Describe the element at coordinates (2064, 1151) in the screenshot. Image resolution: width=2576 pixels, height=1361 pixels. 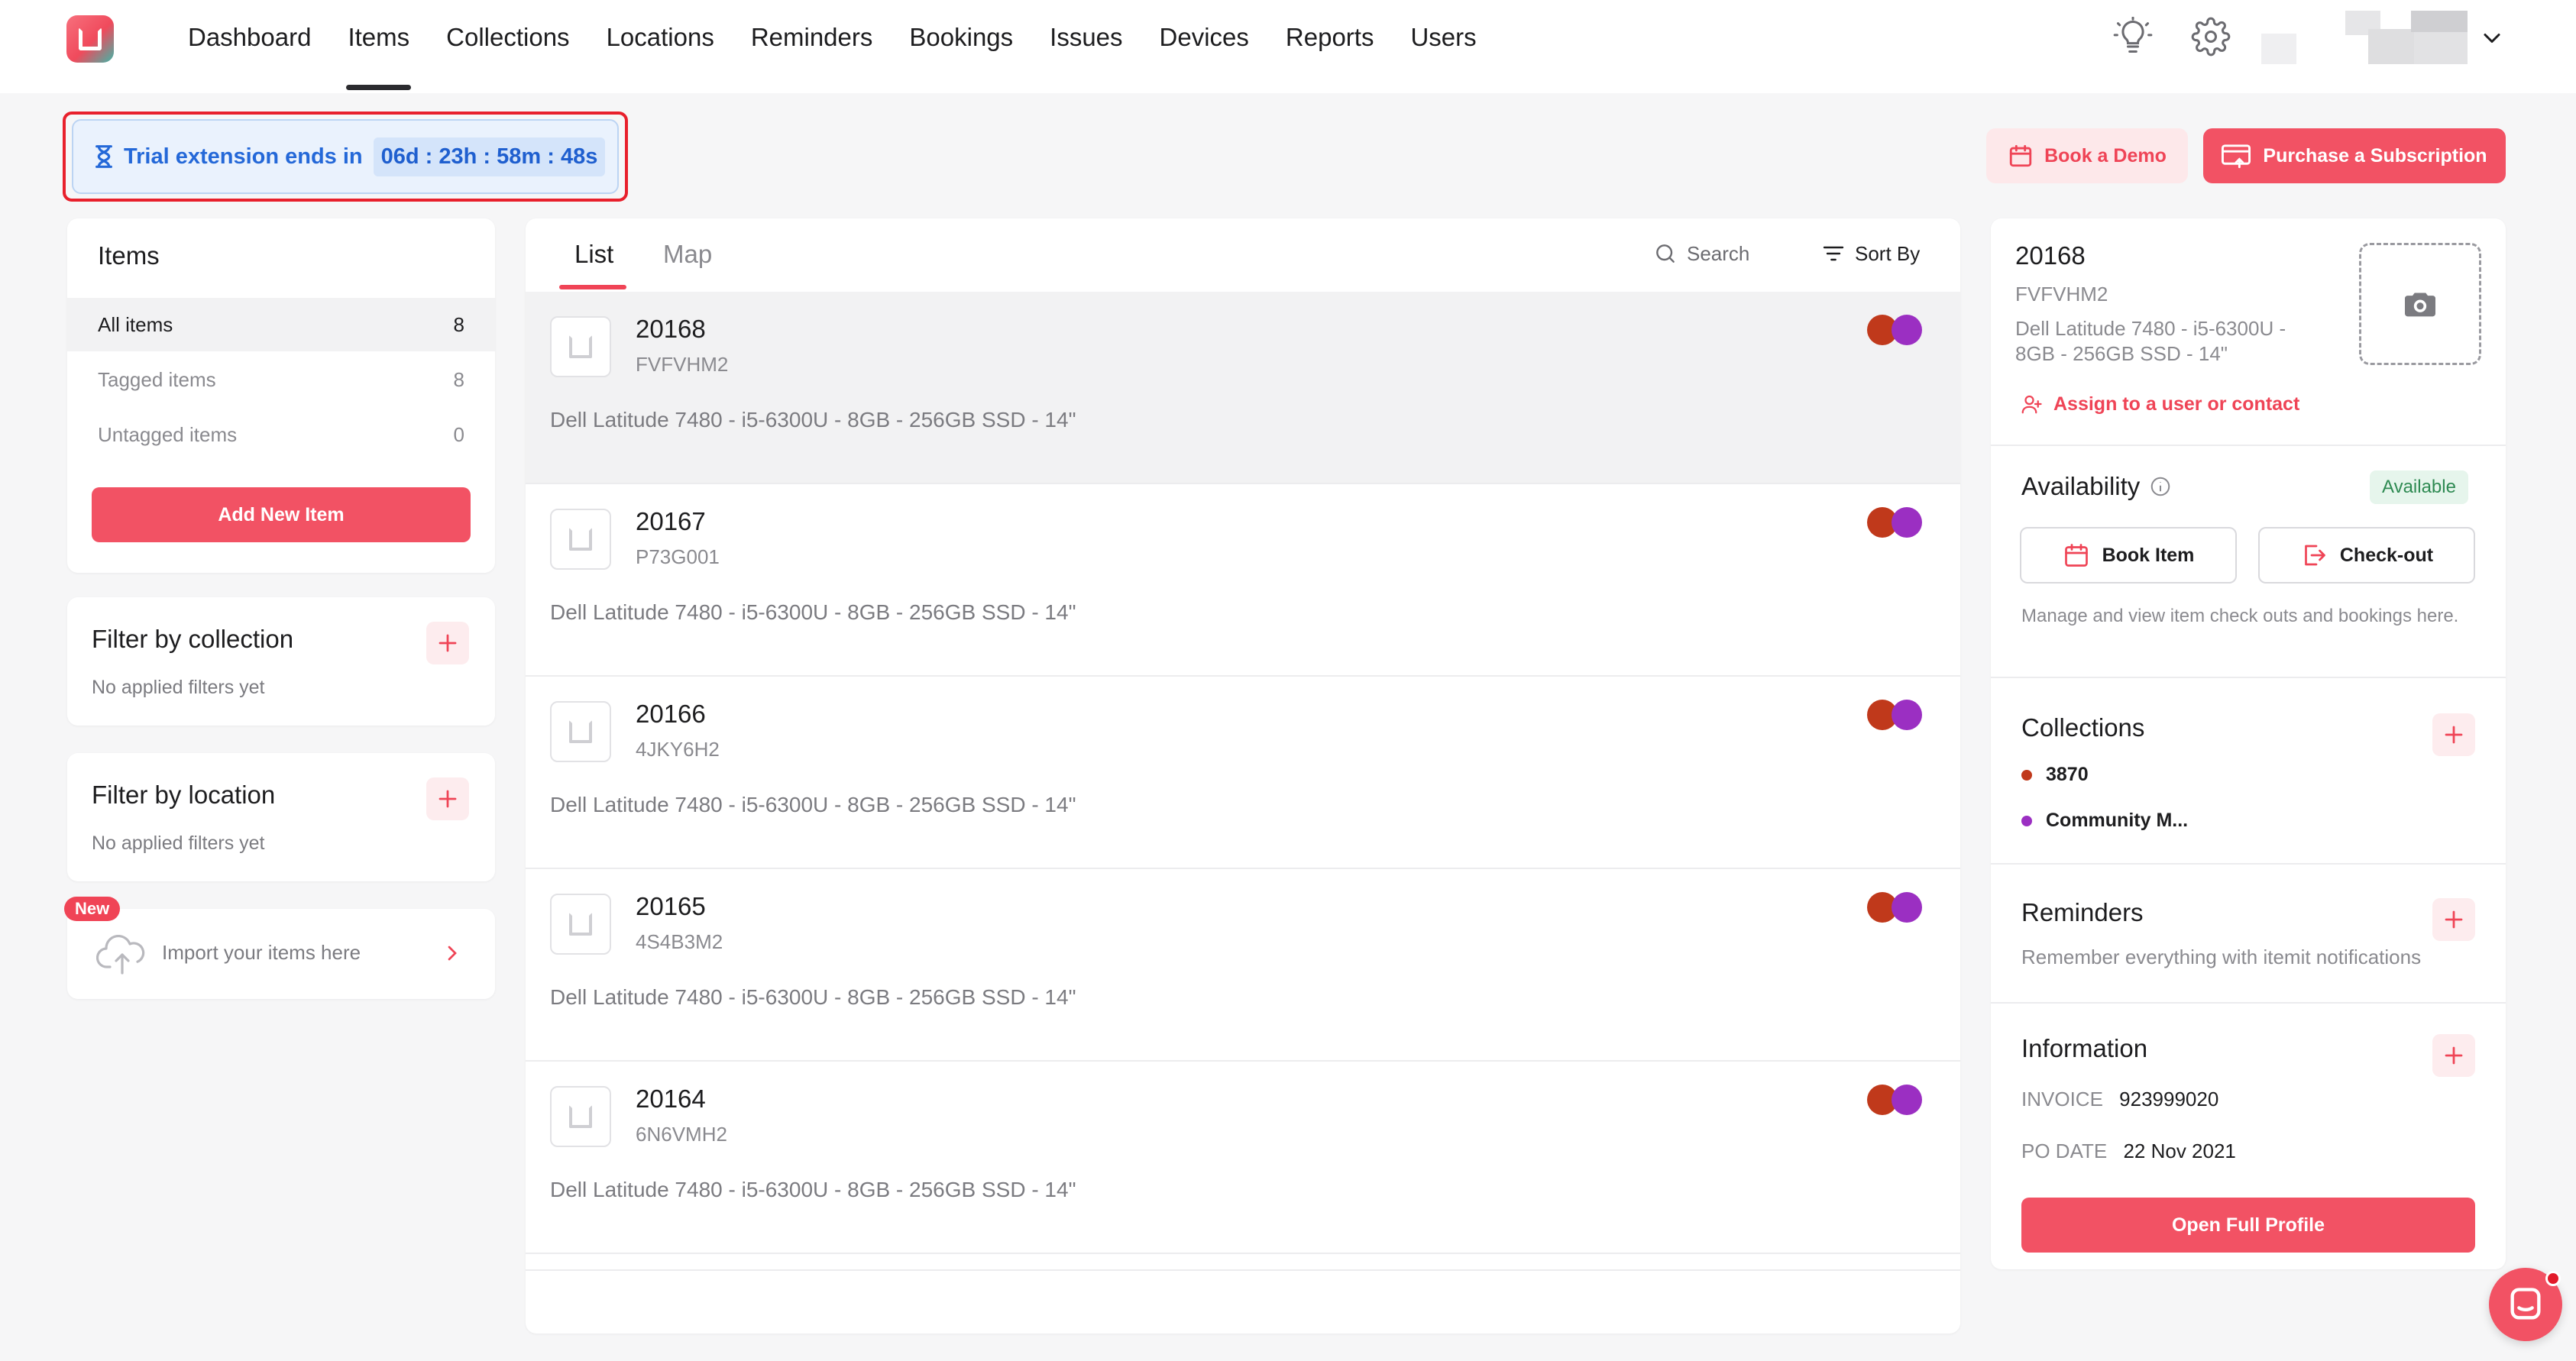
I see `info-label: PO DATE` at that location.